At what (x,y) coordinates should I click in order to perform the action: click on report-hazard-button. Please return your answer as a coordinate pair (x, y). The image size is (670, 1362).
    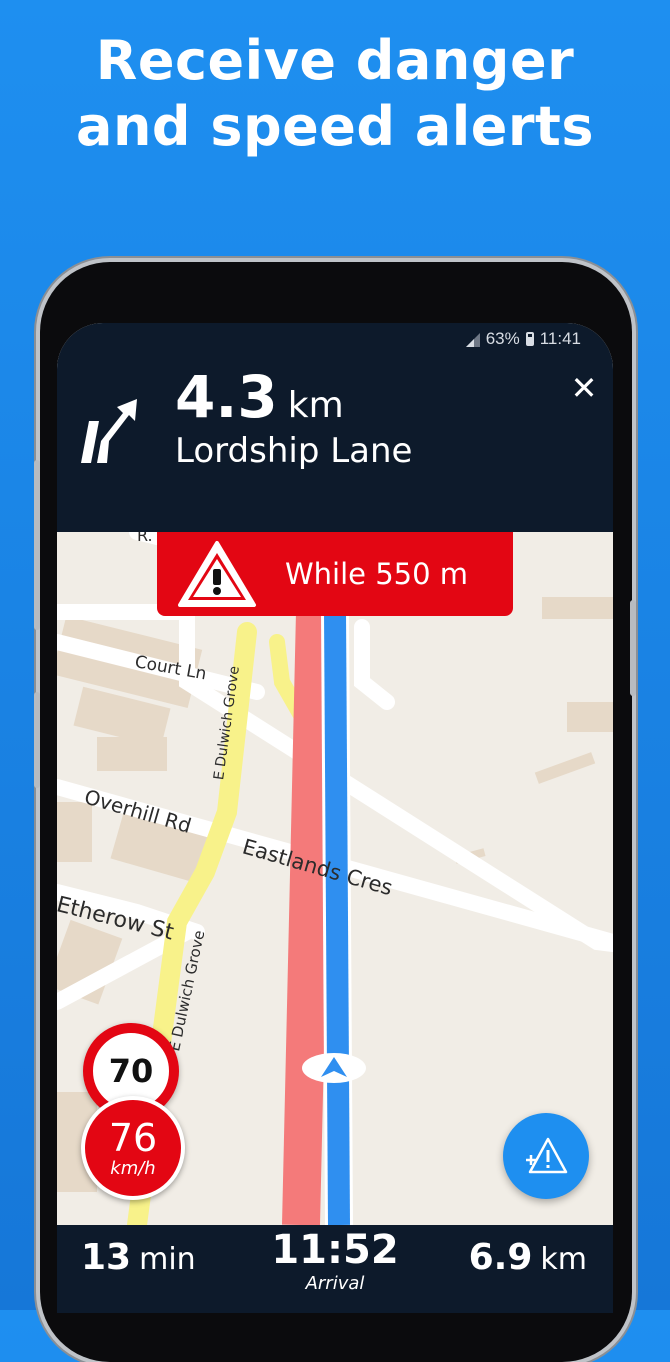
    Looking at the image, I should click on (546, 1156).